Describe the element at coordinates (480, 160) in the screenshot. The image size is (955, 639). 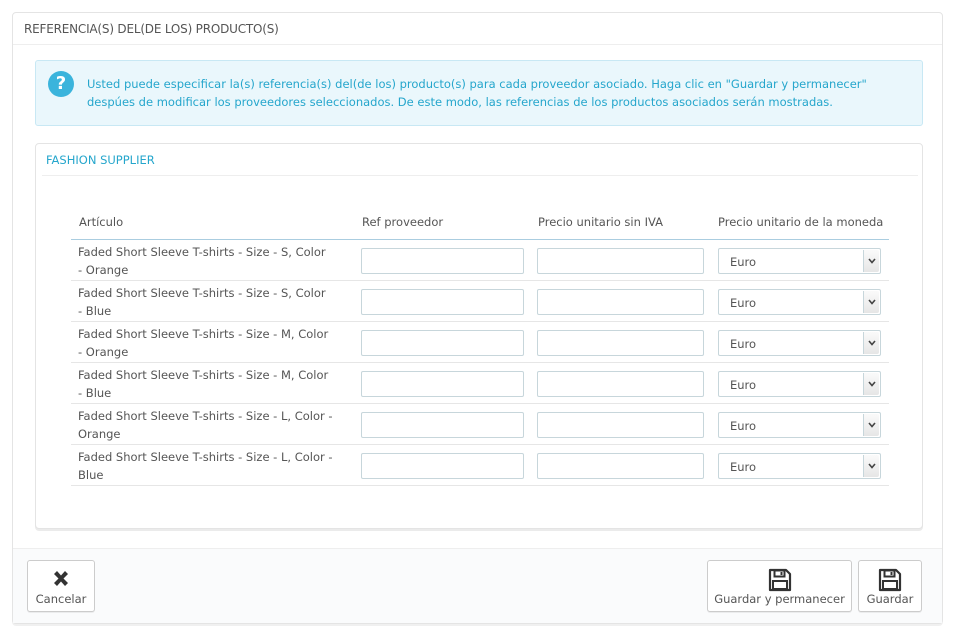
I see `supplier-name: FASHION SUPPLIER` at that location.